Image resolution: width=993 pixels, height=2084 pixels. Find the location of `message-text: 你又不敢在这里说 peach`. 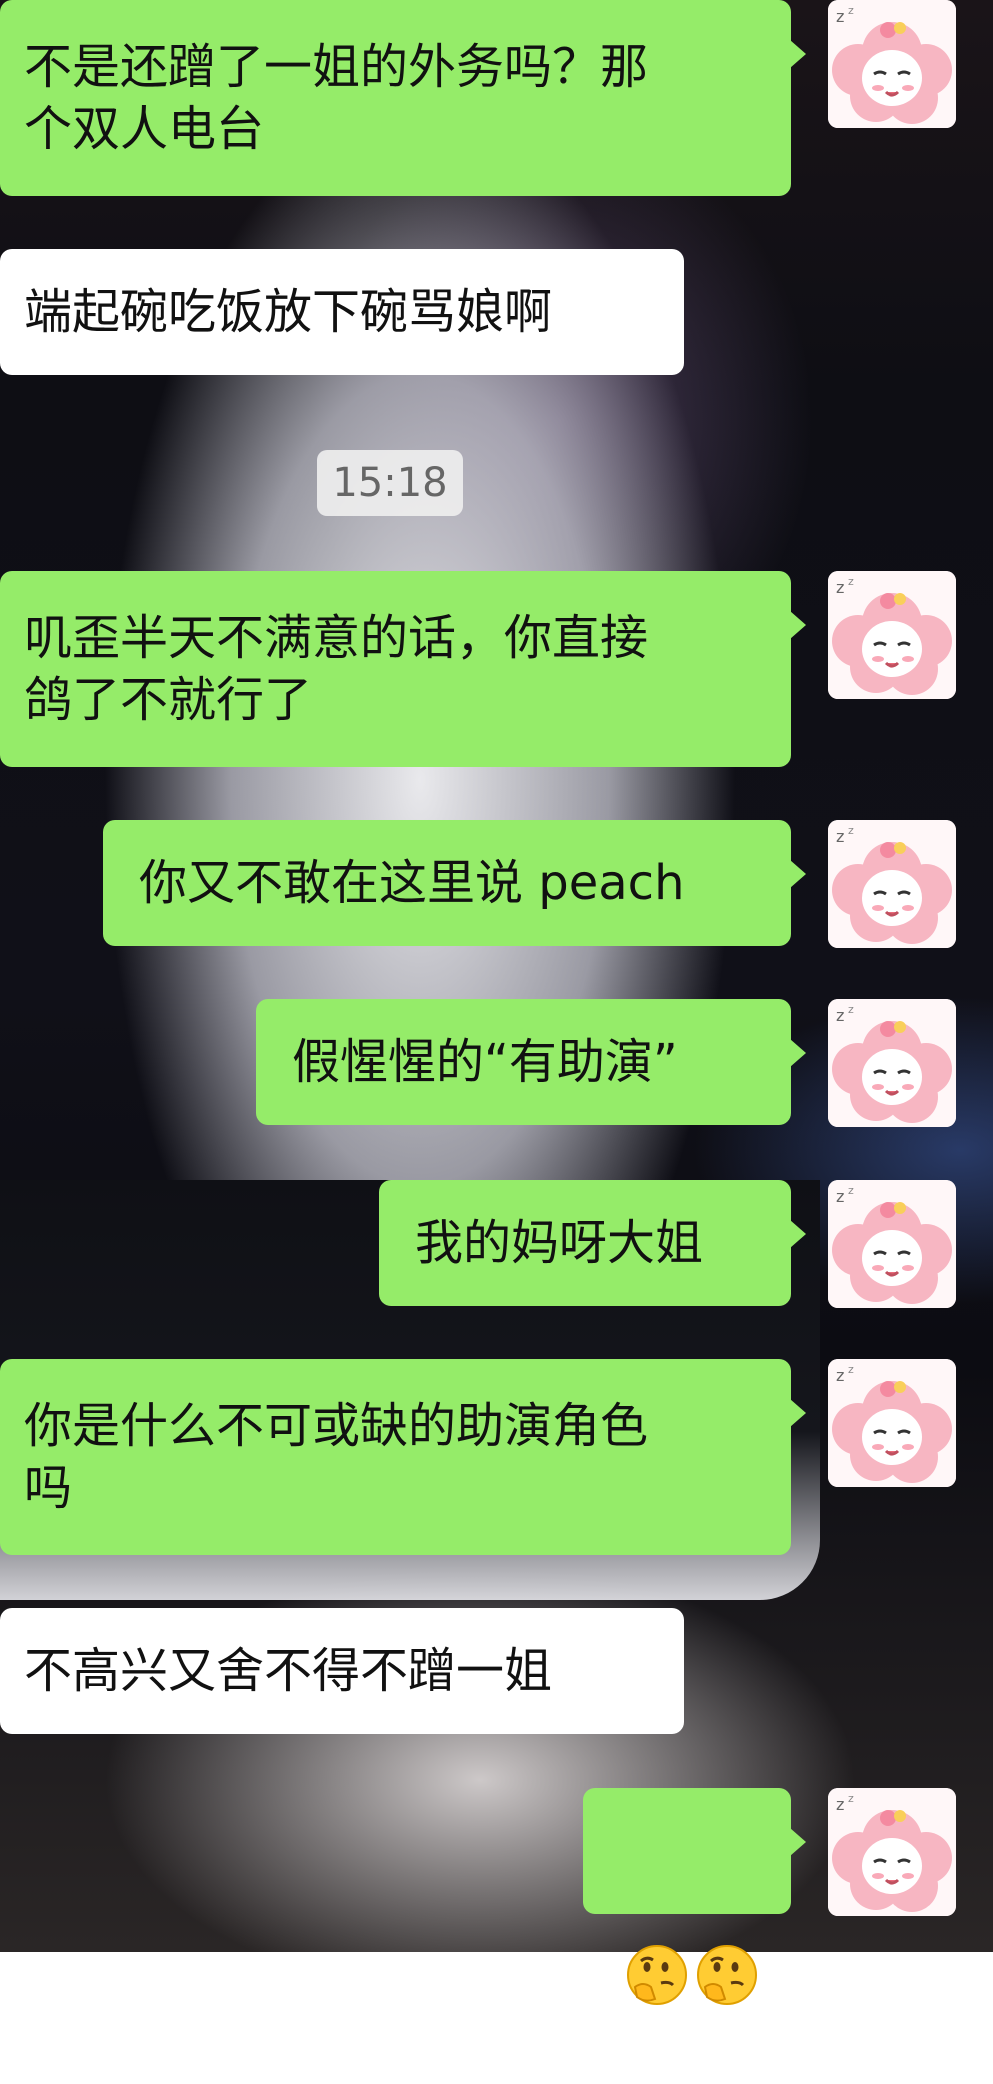

message-text: 你又不敢在这里说 peach is located at coordinates (412, 883).